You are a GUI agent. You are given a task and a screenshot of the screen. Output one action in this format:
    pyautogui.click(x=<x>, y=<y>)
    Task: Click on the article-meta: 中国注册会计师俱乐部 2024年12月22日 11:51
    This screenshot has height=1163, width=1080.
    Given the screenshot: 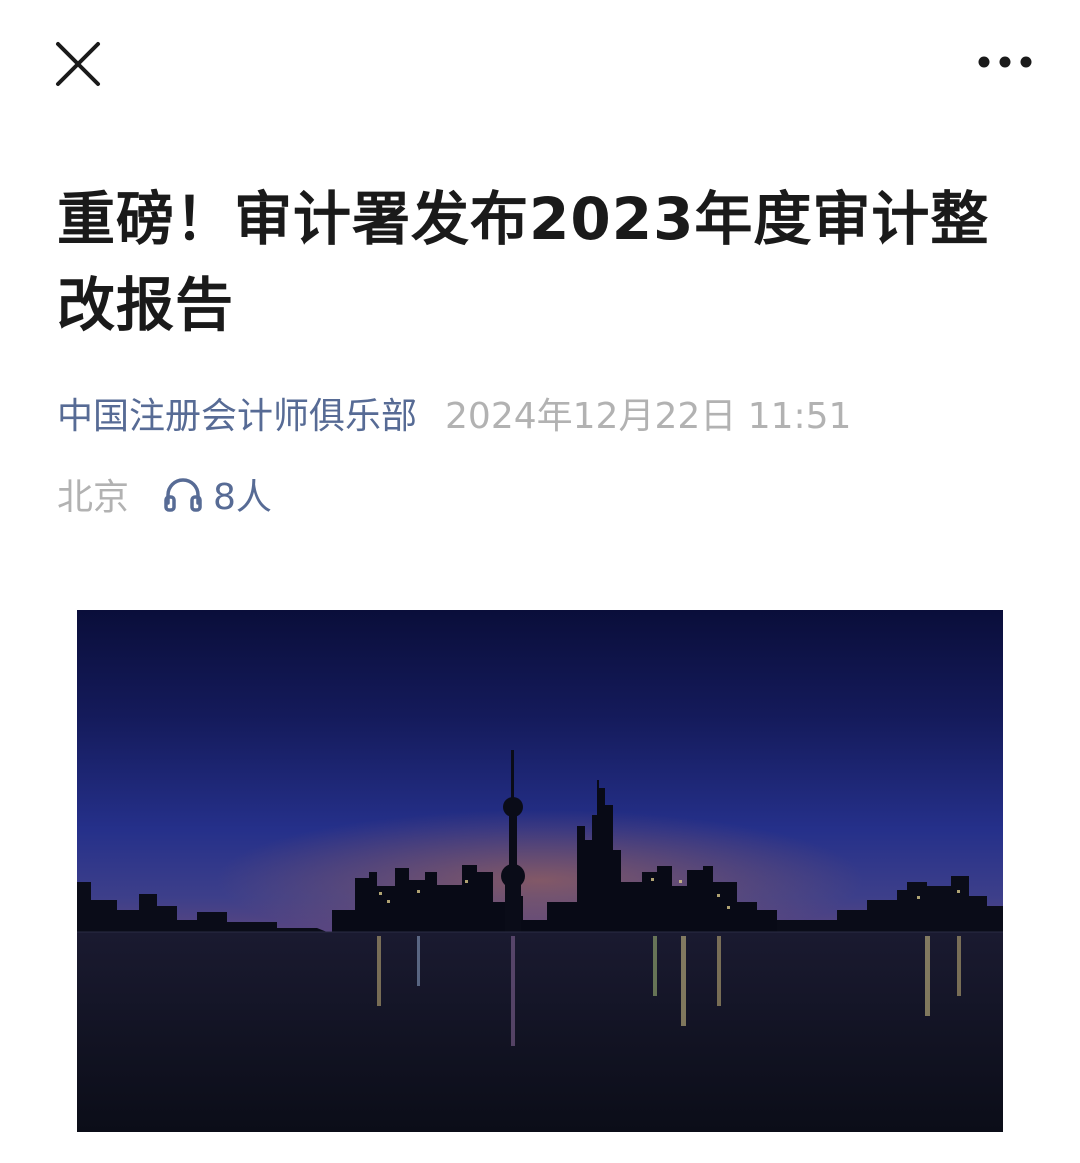 What is the action you would take?
    pyautogui.click(x=454, y=413)
    